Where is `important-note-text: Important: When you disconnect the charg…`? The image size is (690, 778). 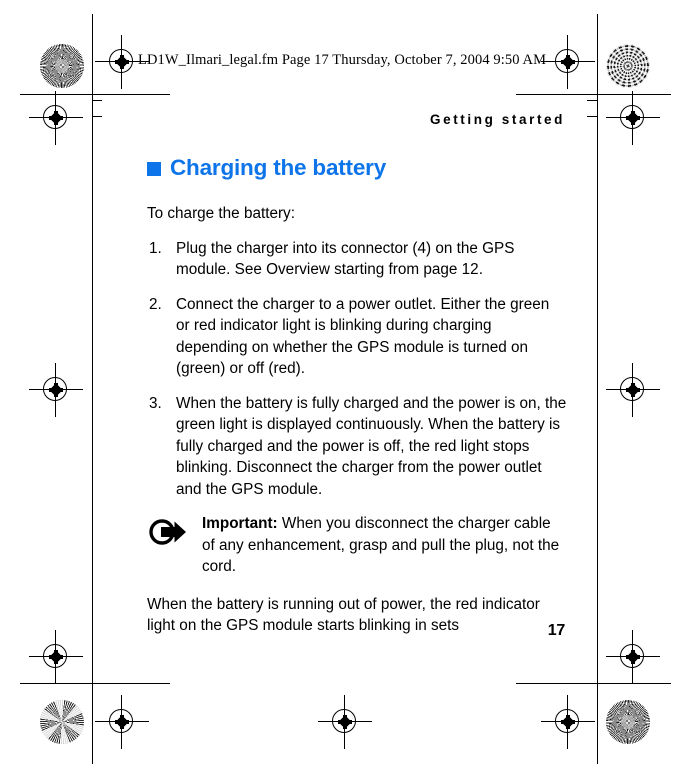
important-note-text: Important: When you disconnect the charg… is located at coordinates (384, 545).